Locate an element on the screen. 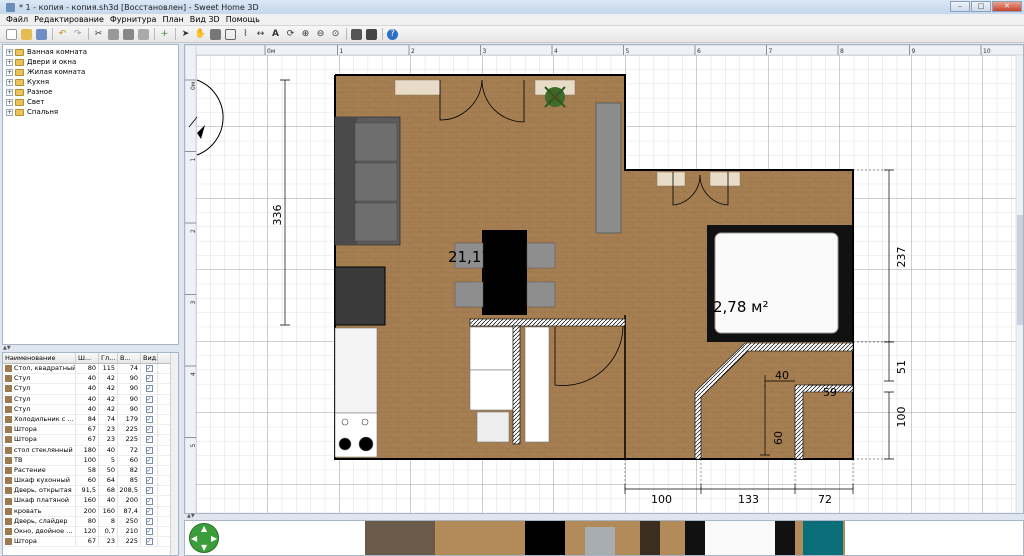  create-rooms-icon is located at coordinates (230, 34).